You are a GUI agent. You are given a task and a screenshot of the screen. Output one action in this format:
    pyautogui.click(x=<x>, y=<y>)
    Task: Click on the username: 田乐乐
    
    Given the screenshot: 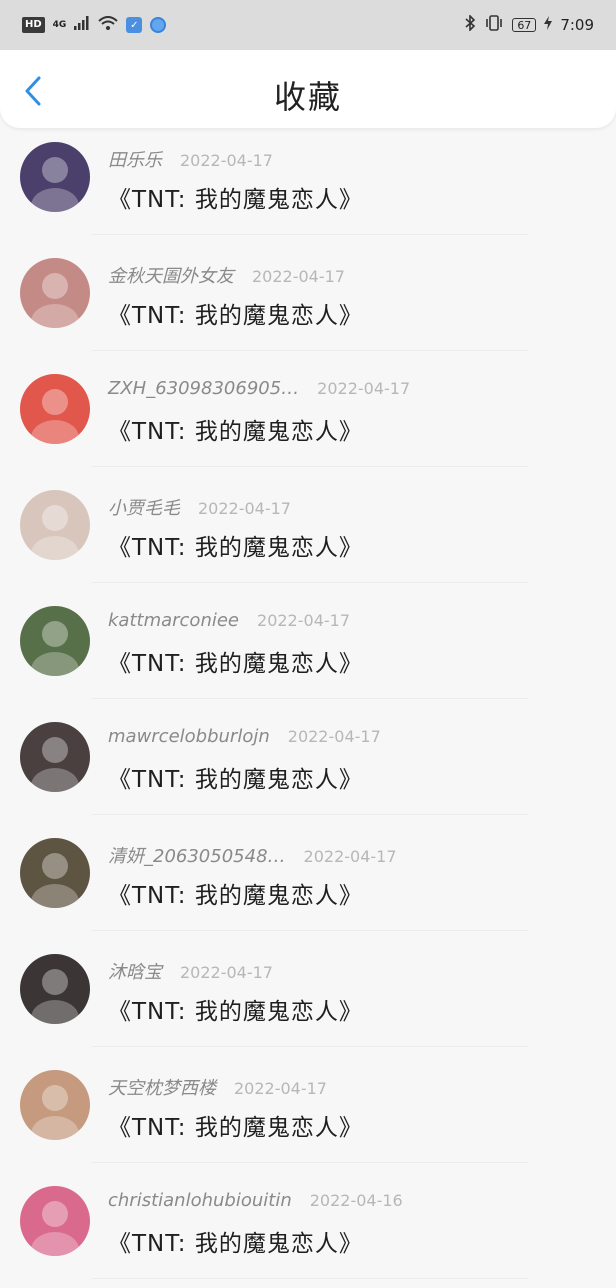 What is the action you would take?
    pyautogui.click(x=135, y=159)
    